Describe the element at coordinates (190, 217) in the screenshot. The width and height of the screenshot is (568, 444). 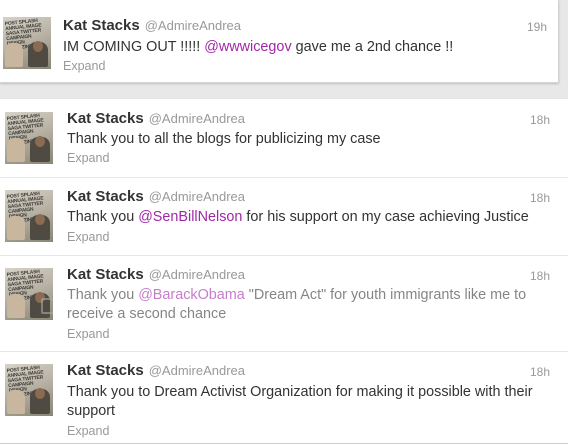
I see `mention-link: @SenBillNelson` at that location.